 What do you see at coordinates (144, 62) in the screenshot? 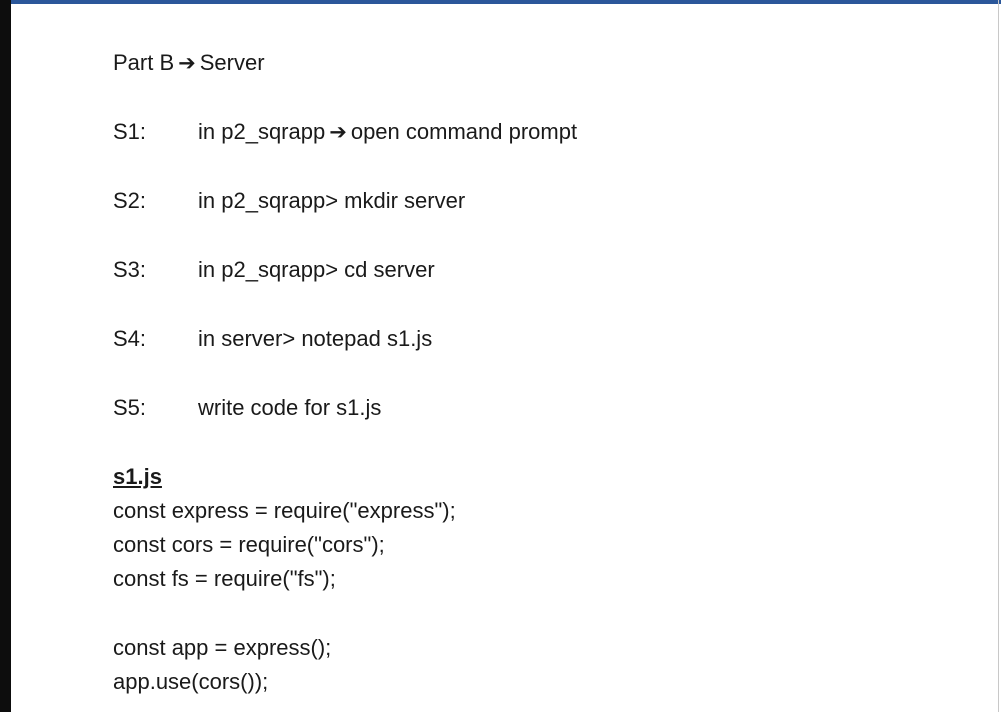
I see `heading-prefix: Part B` at bounding box center [144, 62].